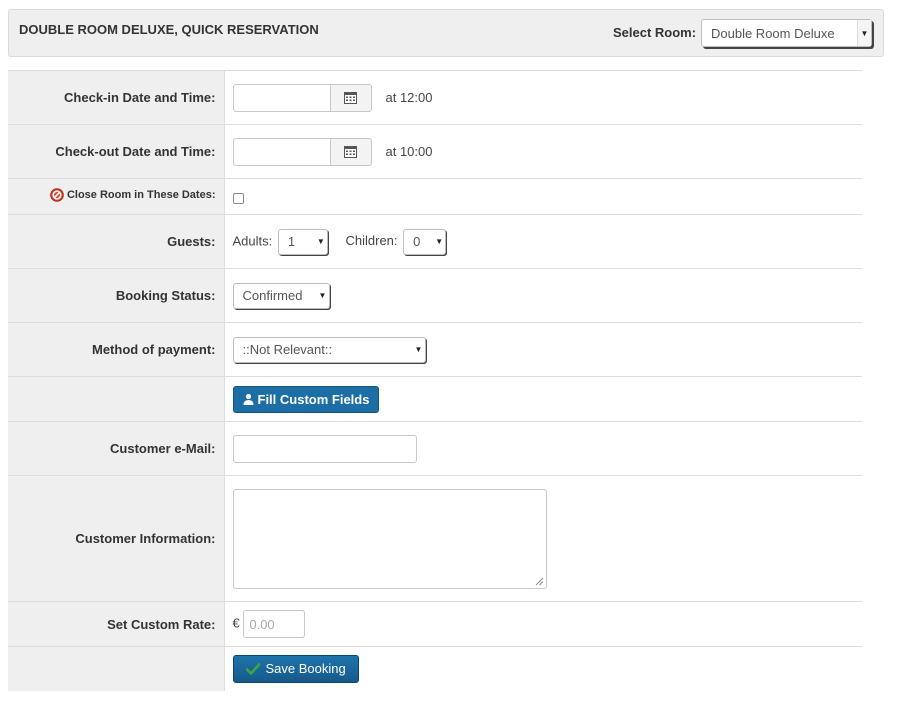 The height and width of the screenshot is (701, 897). What do you see at coordinates (324, 448) in the screenshot?
I see `customer-email-input` at bounding box center [324, 448].